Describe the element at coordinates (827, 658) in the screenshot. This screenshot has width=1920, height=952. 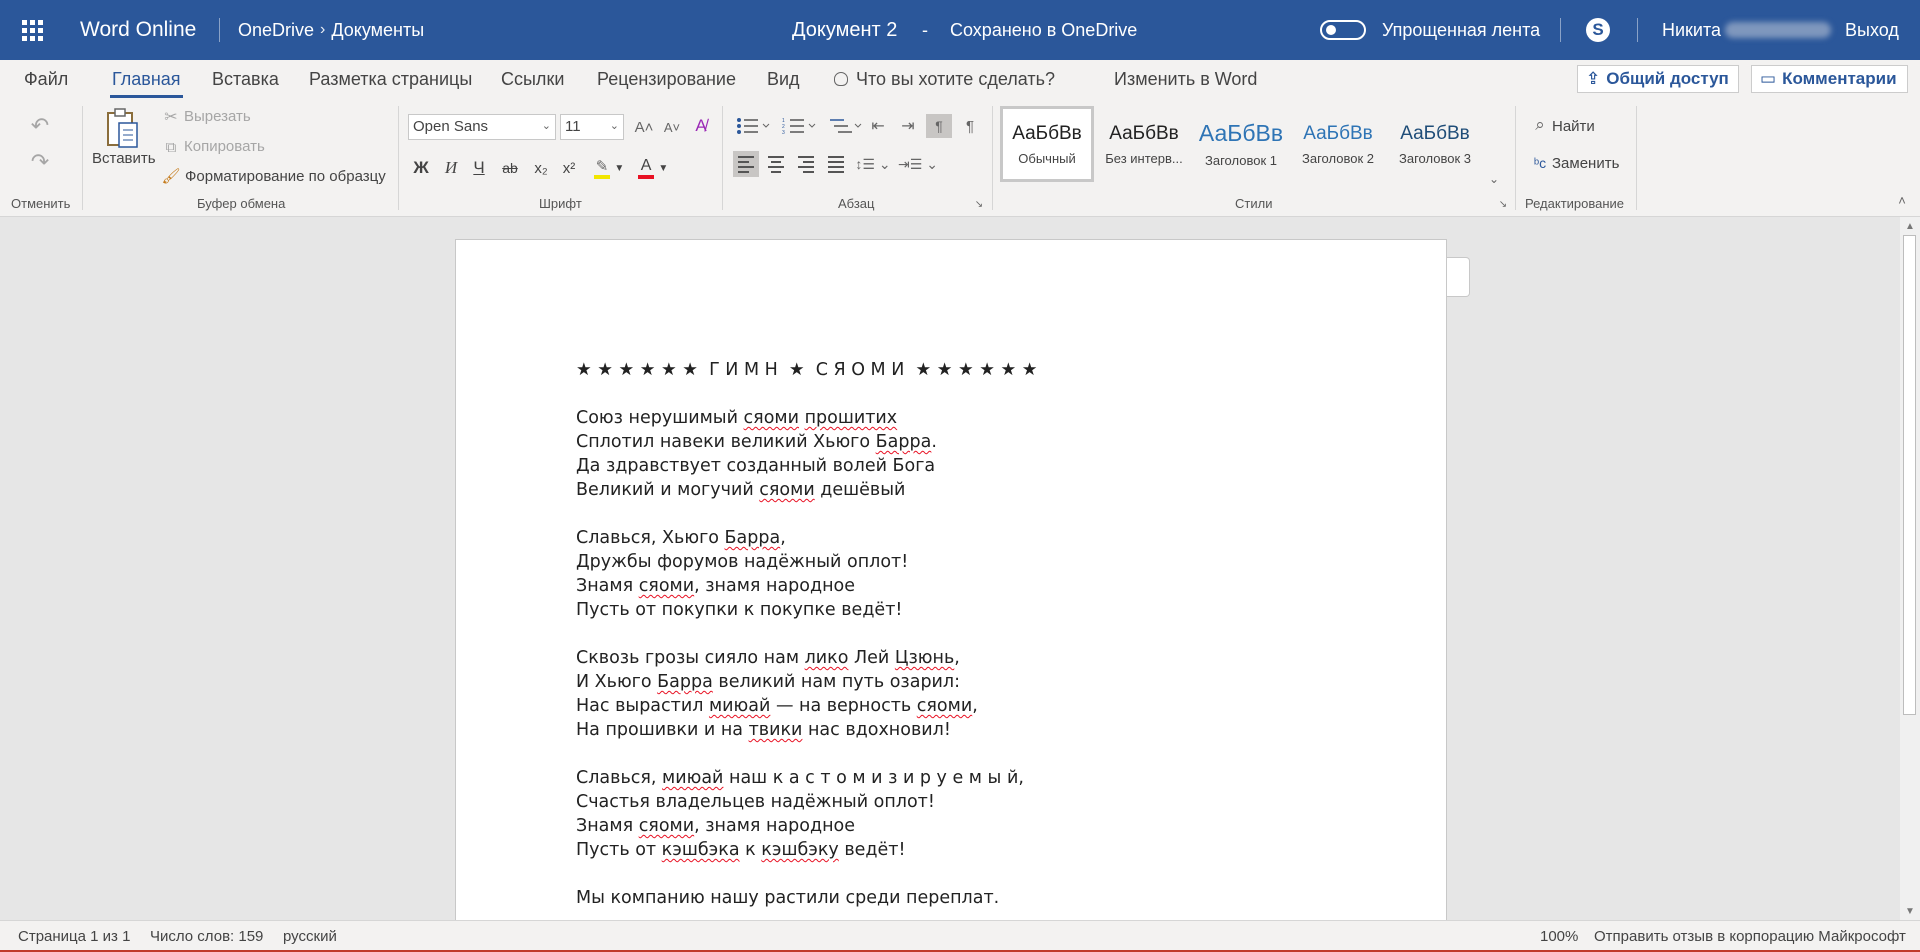
I see `spelling-error: лико` at that location.